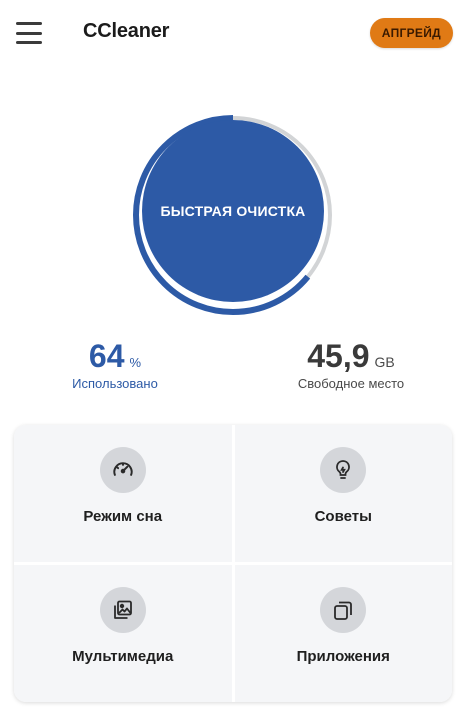 This screenshot has width=467, height=718. I want to click on tile-media-label: Мультимедиа, so click(123, 656).